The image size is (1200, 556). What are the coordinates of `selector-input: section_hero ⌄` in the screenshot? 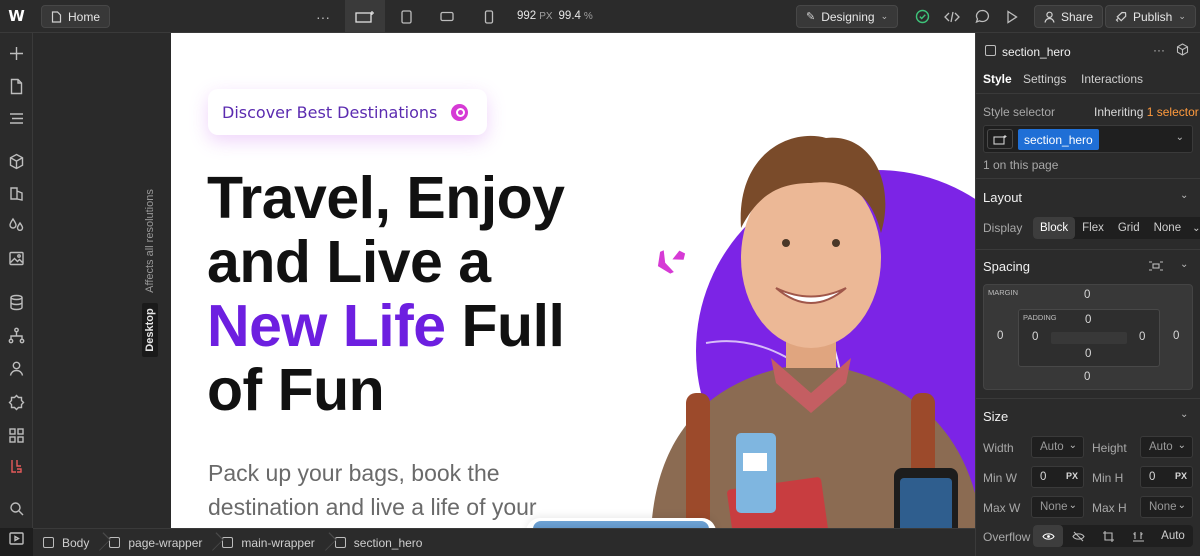 It's located at (1088, 139).